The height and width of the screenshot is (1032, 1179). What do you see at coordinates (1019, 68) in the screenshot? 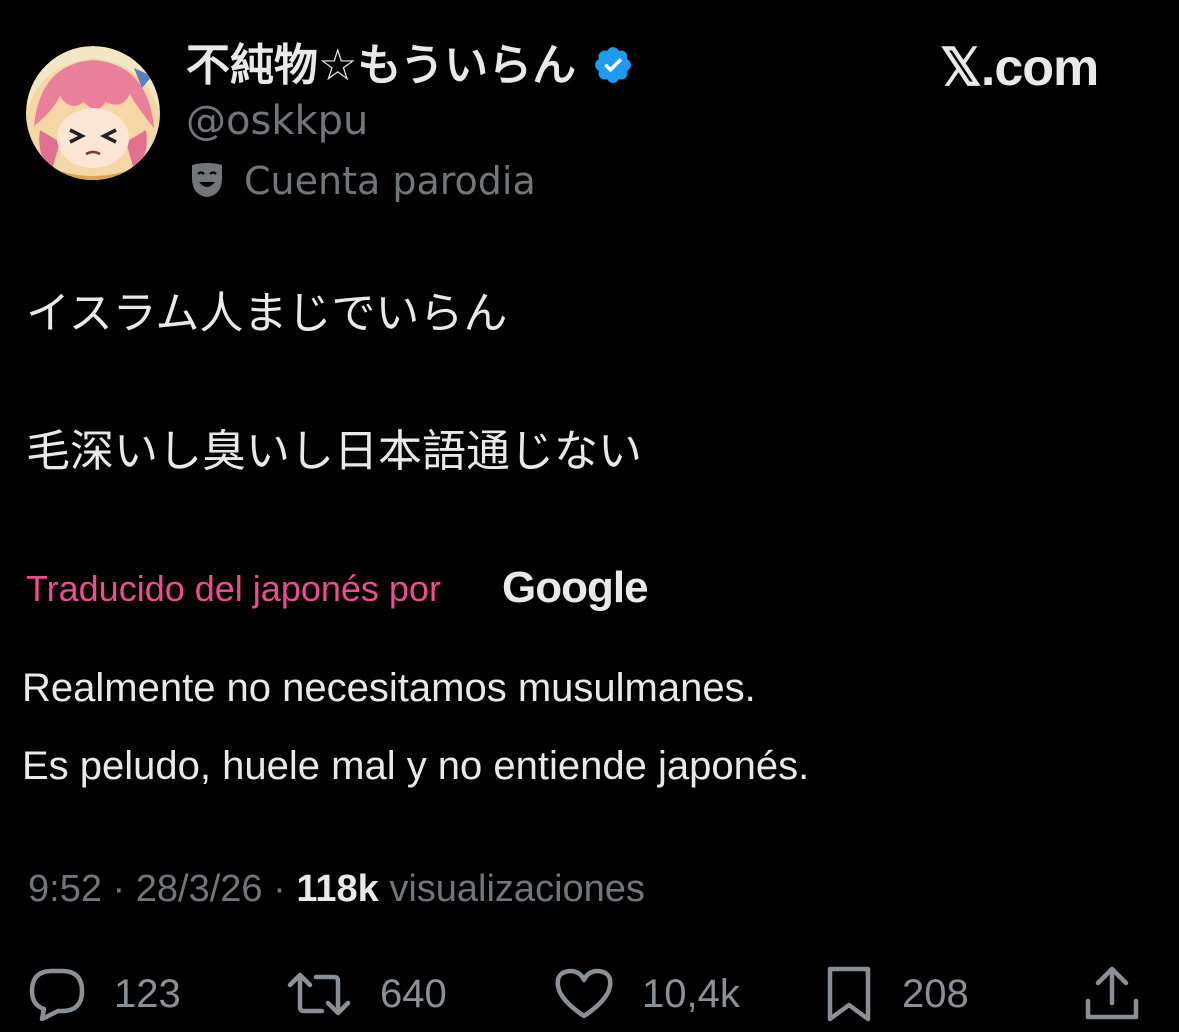
I see `site-watermark: 𝕏.com` at bounding box center [1019, 68].